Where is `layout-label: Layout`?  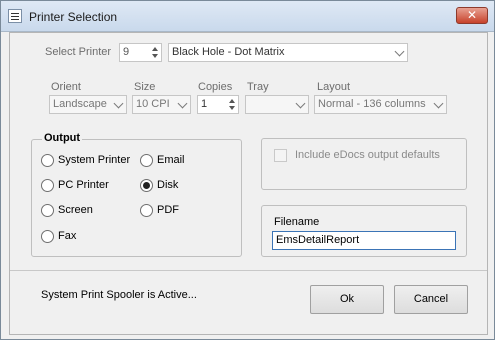 layout-label: Layout is located at coordinates (334, 87).